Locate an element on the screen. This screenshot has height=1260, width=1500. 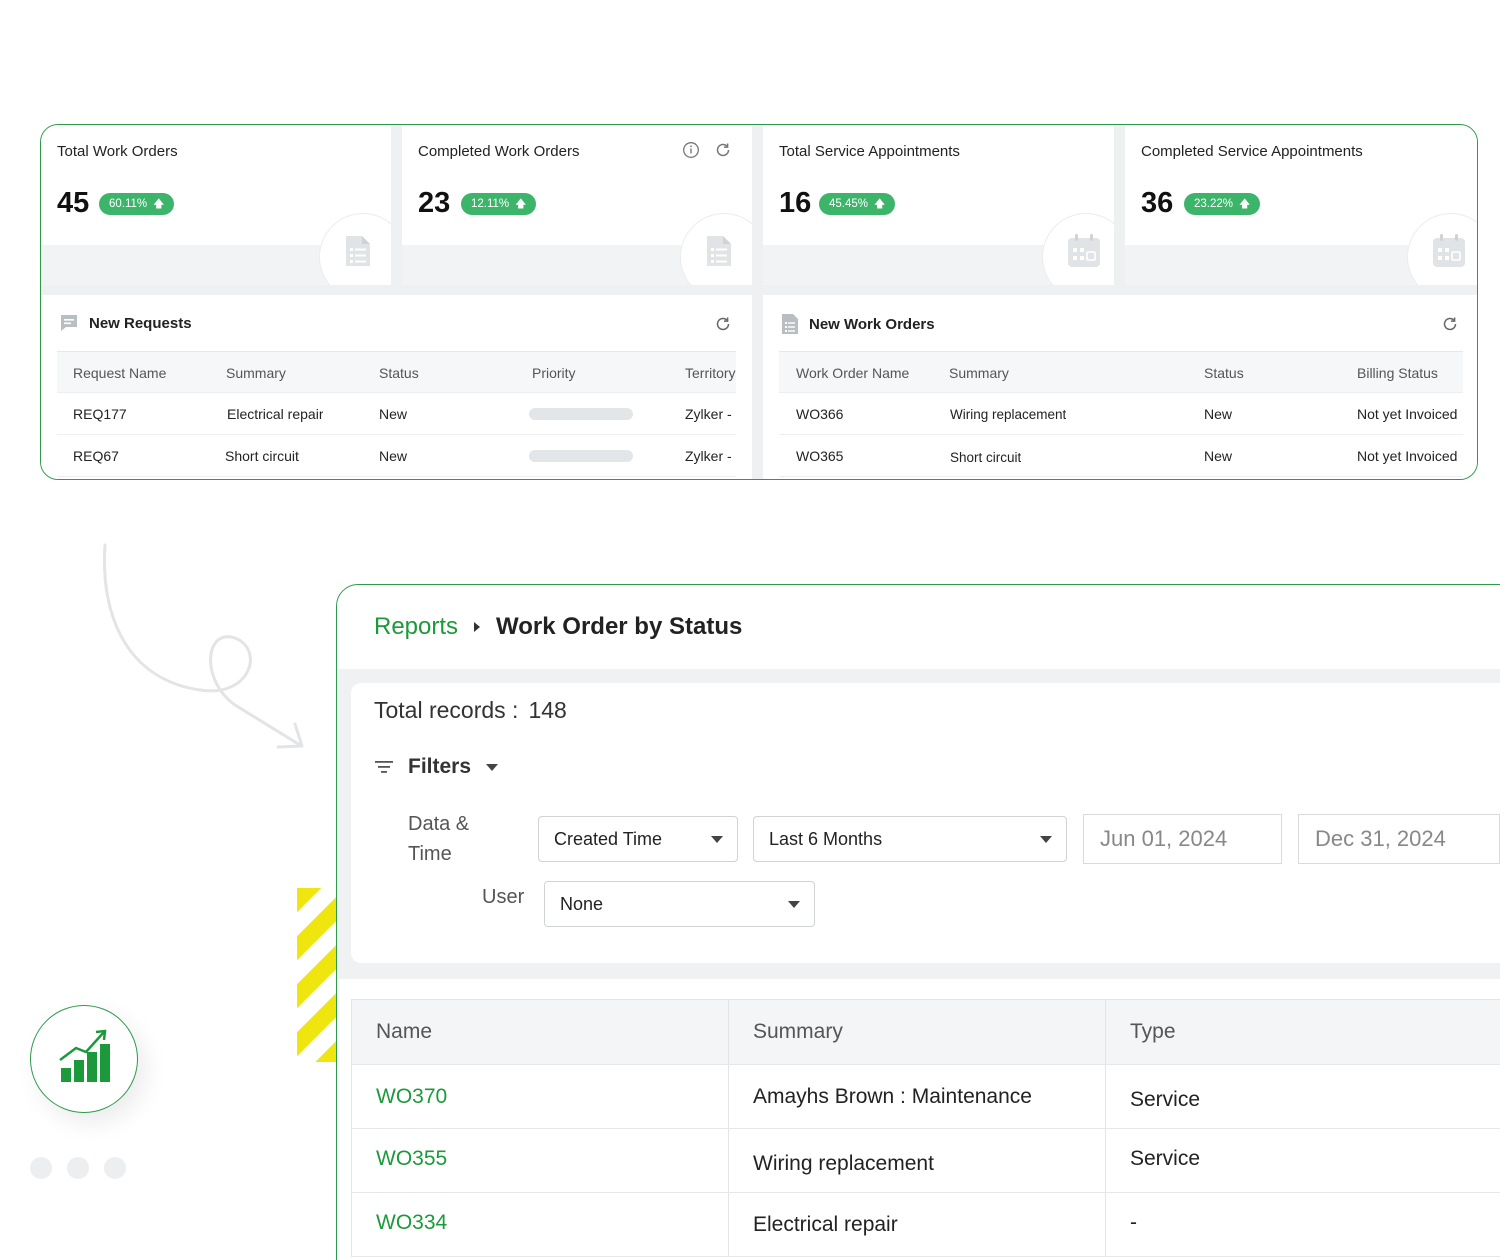
table-row: WO334 Electrical repair - is located at coordinates (925, 1225).